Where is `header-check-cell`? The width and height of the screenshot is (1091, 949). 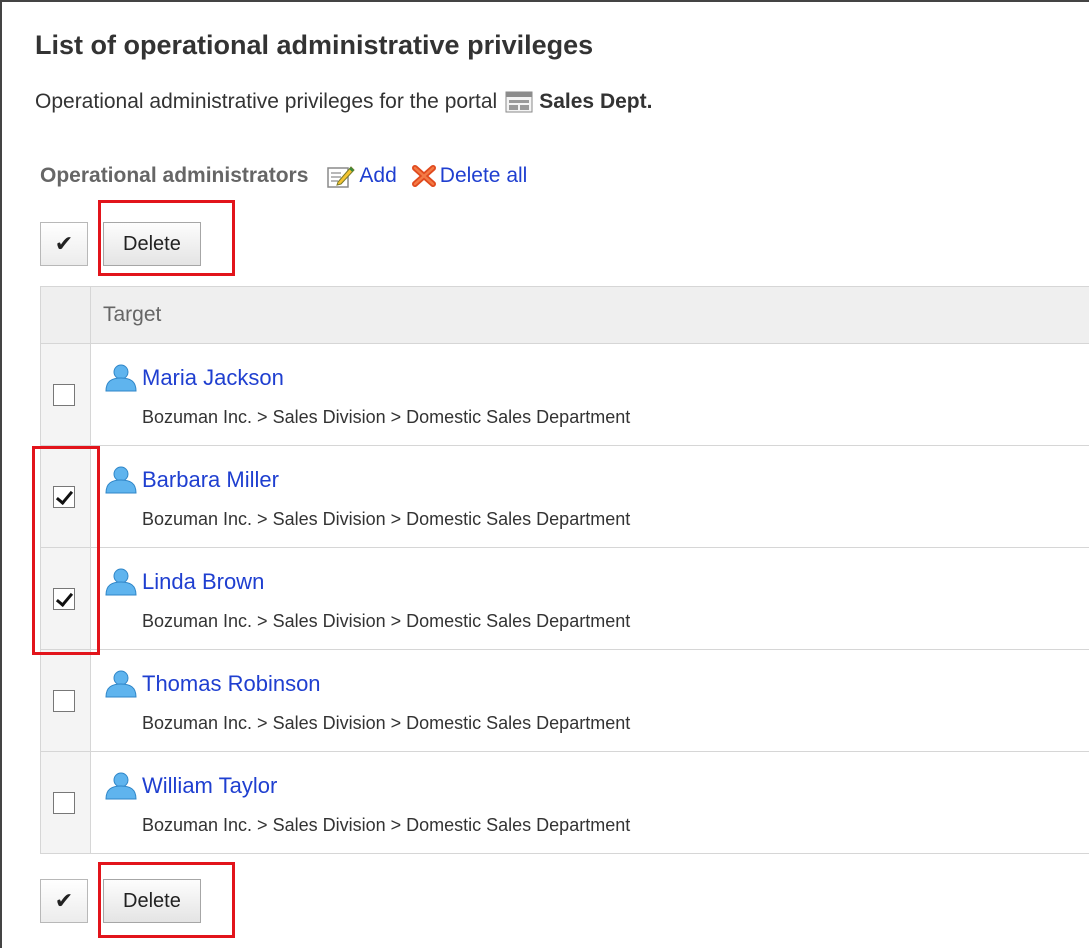 header-check-cell is located at coordinates (65, 315).